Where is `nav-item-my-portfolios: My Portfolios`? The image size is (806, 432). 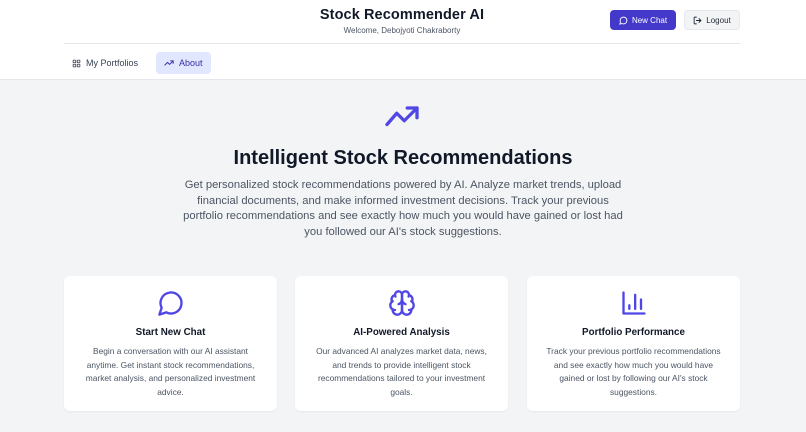 nav-item-my-portfolios: My Portfolios is located at coordinates (105, 63).